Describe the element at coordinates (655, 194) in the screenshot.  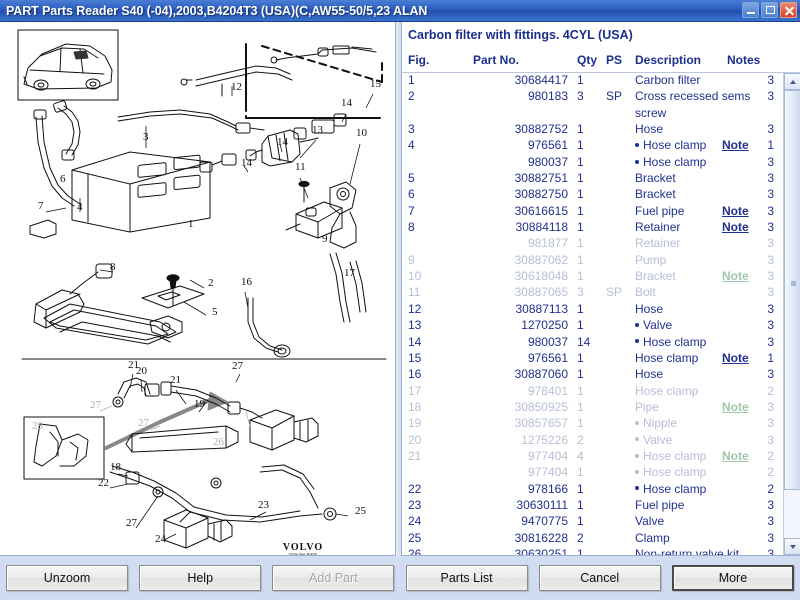
I see `cell-description: Bracket` at that location.